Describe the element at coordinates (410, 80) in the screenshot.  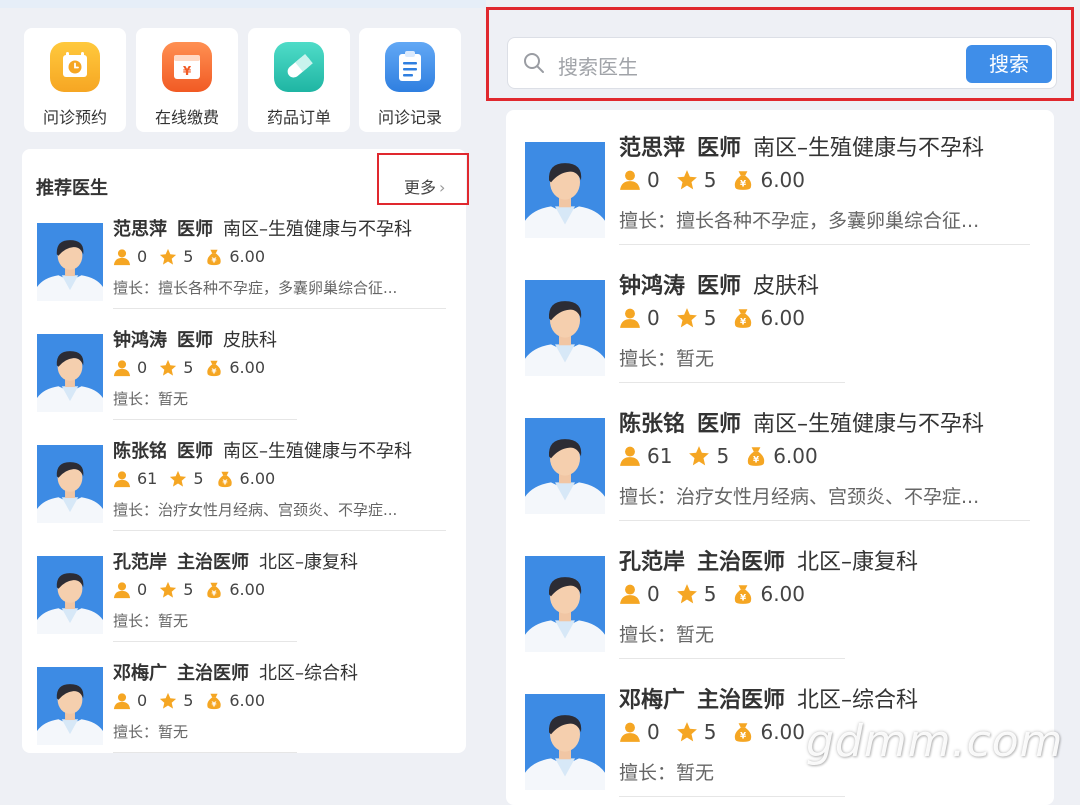
I see `quick-action-records: 问诊记录` at that location.